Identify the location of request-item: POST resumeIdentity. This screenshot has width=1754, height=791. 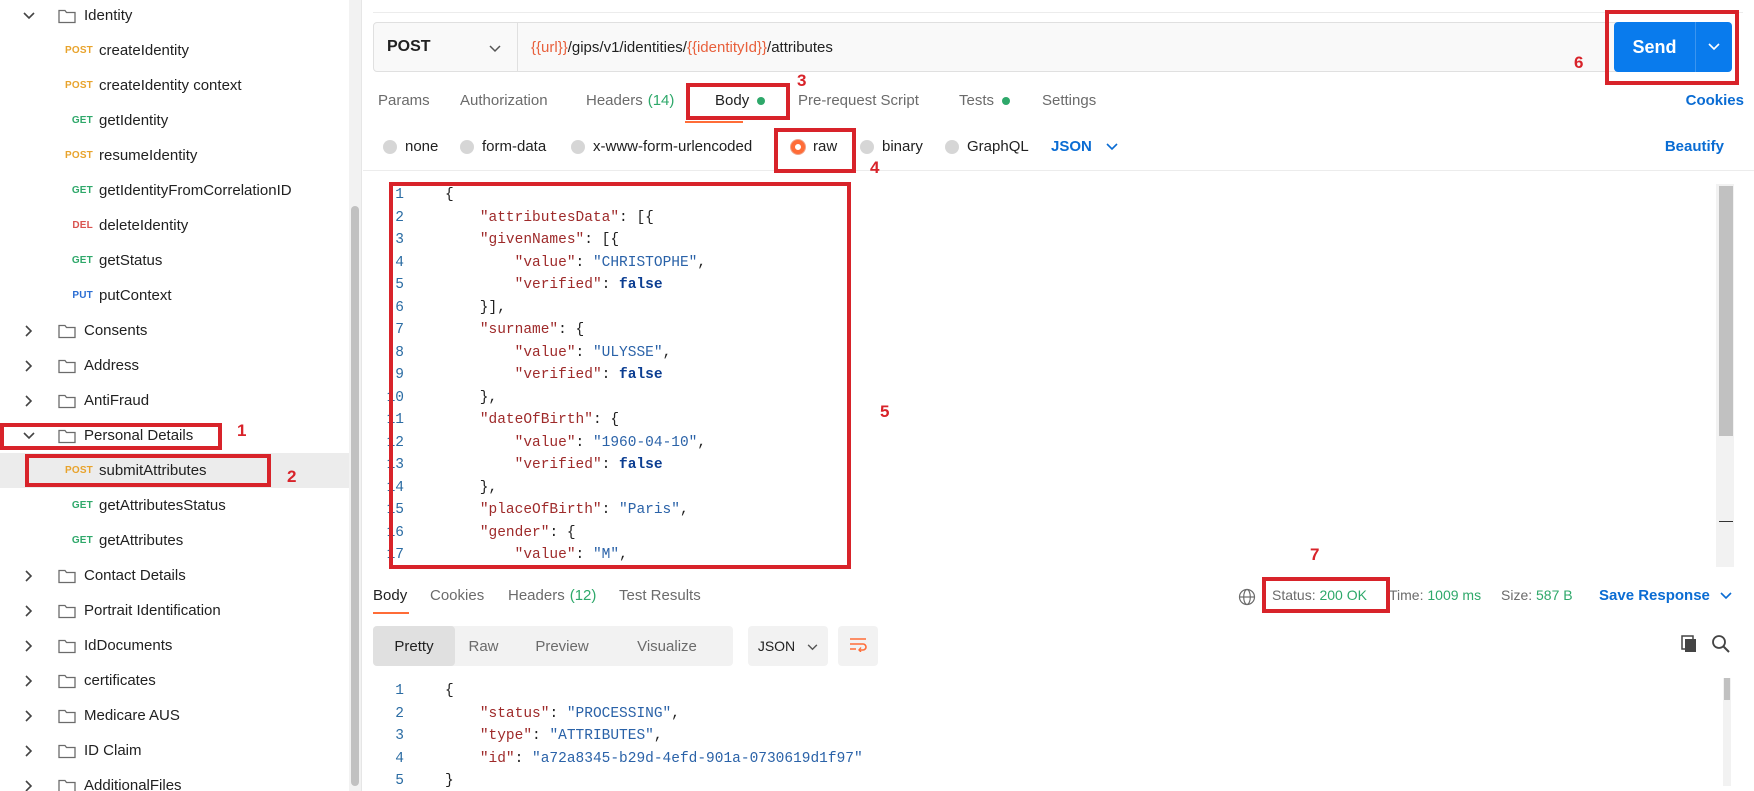
(175, 155).